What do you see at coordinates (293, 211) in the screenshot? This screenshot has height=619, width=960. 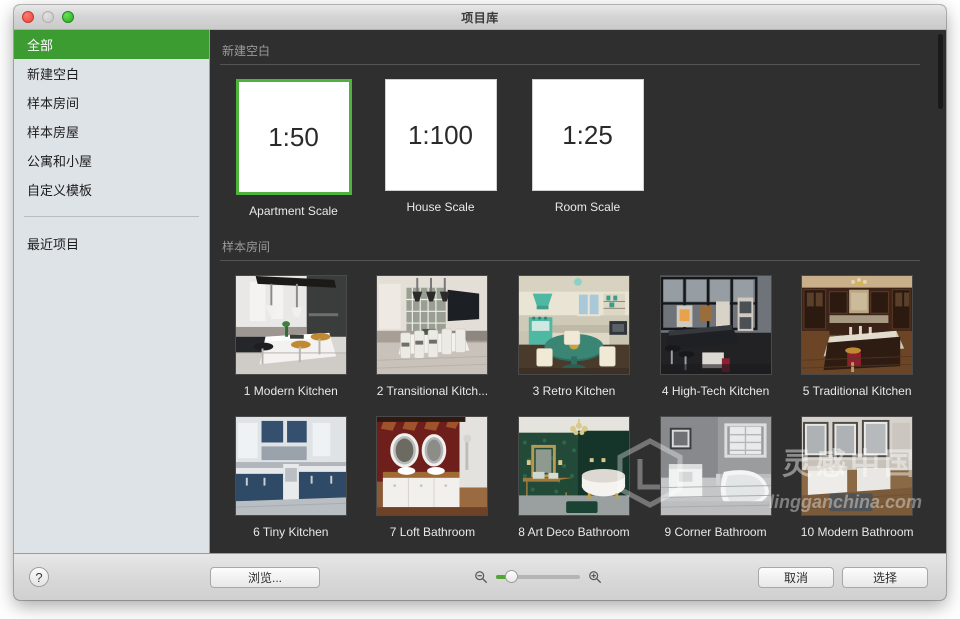 I see `template-label: Apartment Scale` at bounding box center [293, 211].